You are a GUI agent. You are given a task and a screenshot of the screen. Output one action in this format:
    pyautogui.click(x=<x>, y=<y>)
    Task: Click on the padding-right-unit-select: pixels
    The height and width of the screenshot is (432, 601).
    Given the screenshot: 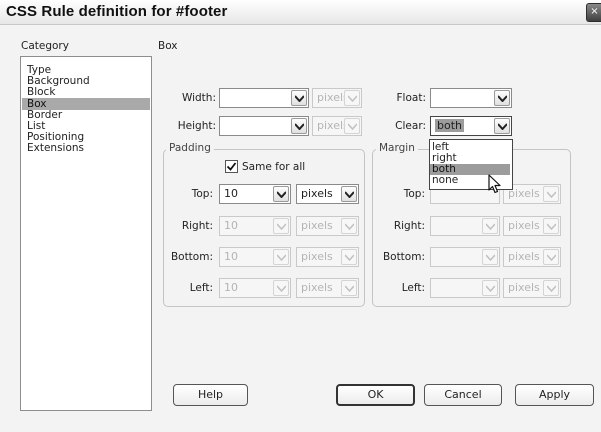 What is the action you would take?
    pyautogui.click(x=327, y=226)
    